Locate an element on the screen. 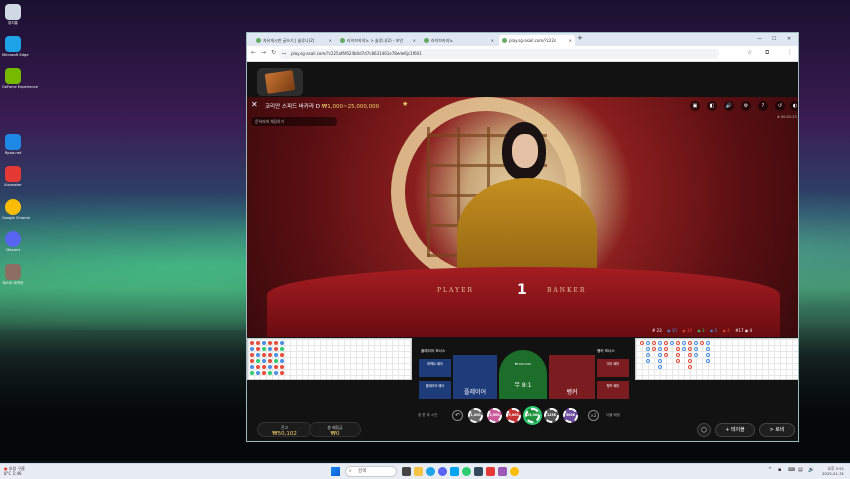 The image size is (850, 479). help-icon: ? is located at coordinates (763, 106).